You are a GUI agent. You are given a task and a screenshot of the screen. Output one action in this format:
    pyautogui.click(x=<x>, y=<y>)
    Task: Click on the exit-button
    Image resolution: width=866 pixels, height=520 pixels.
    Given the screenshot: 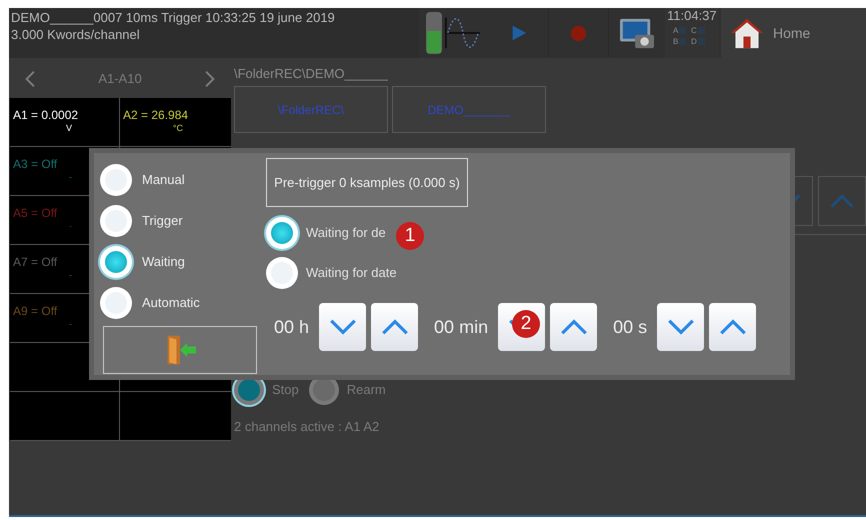 What is the action you would take?
    pyautogui.click(x=180, y=350)
    